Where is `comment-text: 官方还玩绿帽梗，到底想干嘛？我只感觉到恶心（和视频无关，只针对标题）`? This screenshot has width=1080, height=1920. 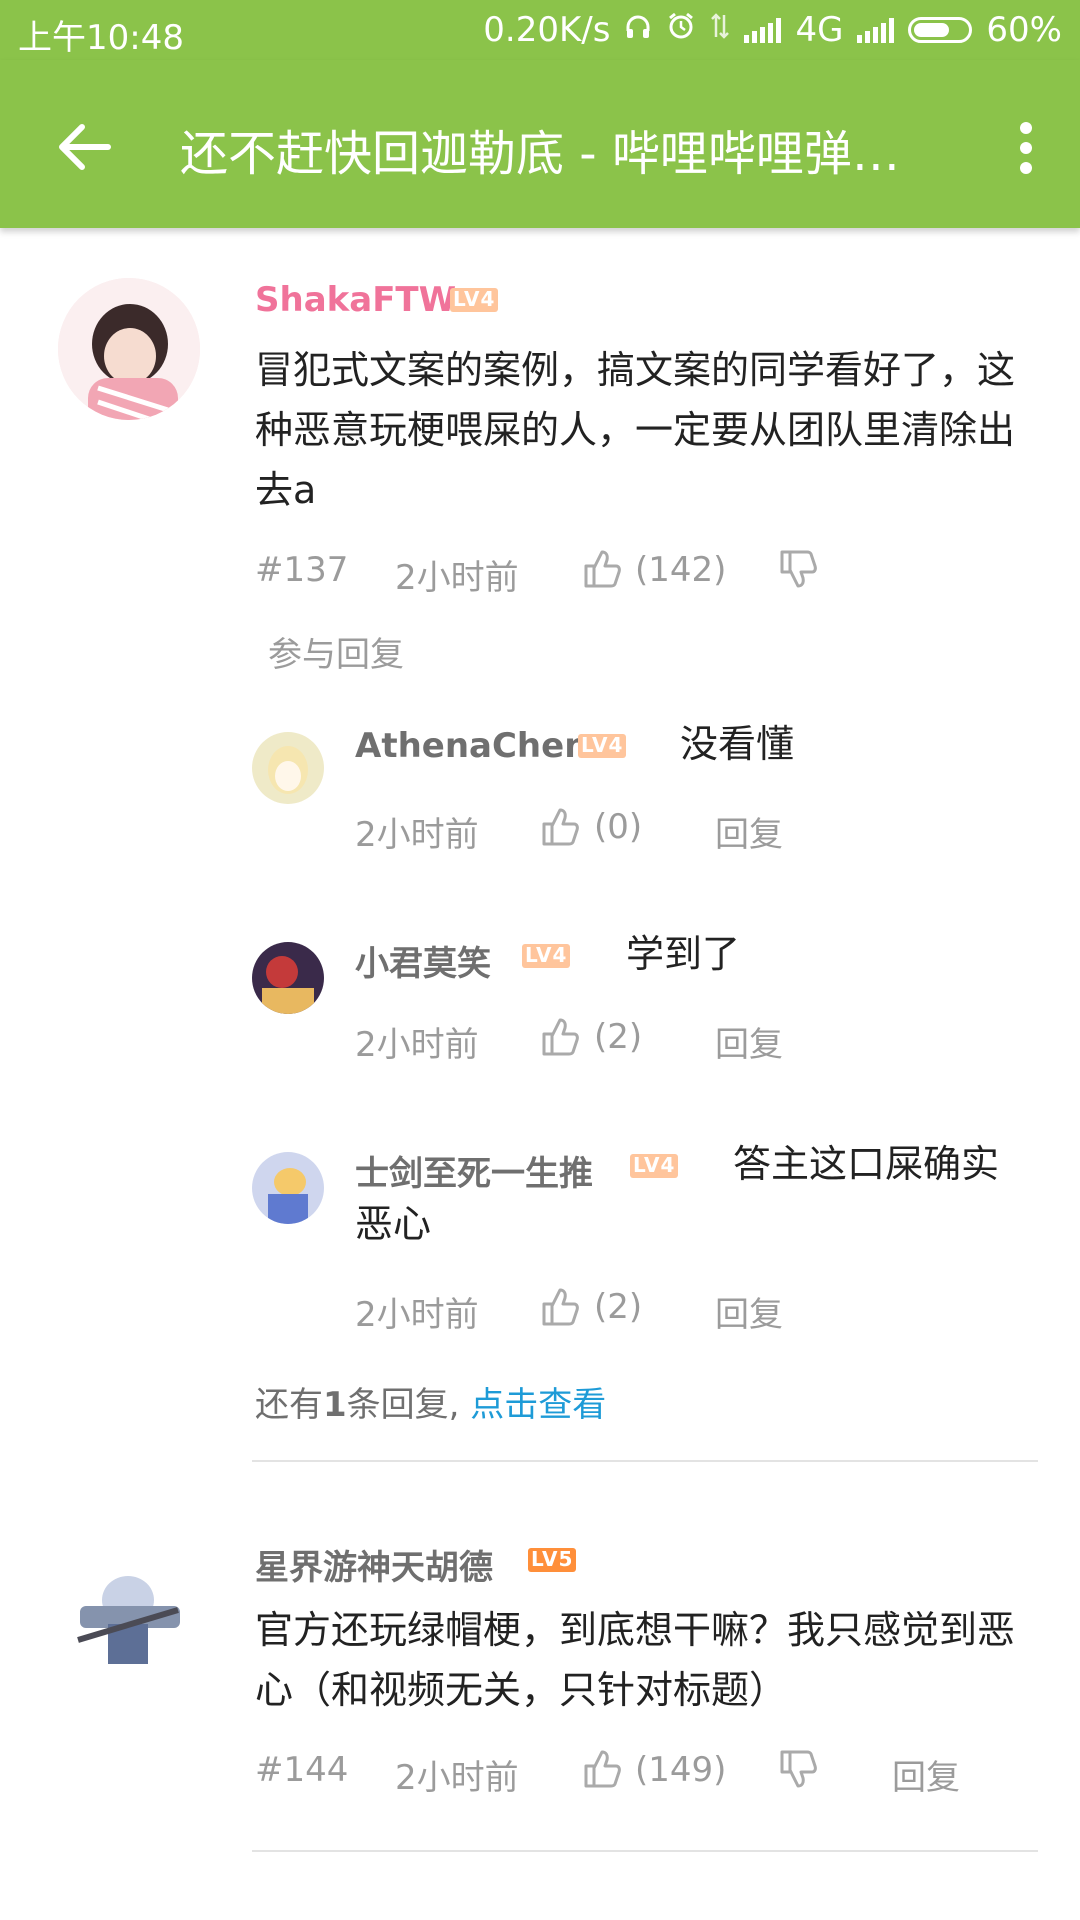 comment-text: 官方还玩绿帽梗，到底想干嘛？我只感觉到恶心（和视频无关，只针对标题） is located at coordinates (635, 1660).